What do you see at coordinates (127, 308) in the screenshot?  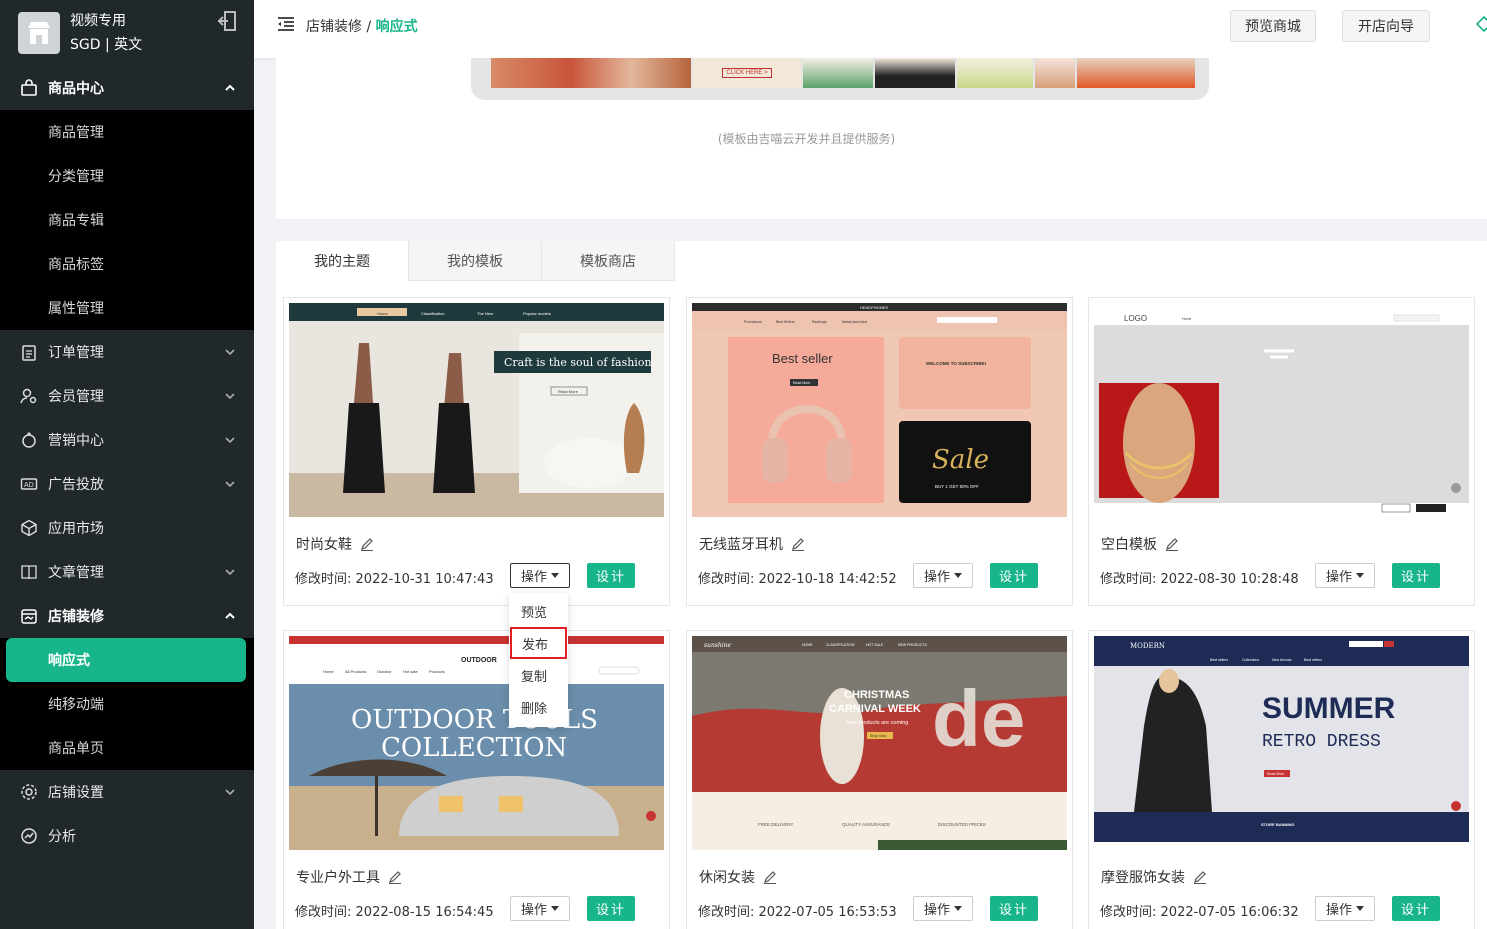 I see `sidebar-item-attribute-management: 属性管理` at bounding box center [127, 308].